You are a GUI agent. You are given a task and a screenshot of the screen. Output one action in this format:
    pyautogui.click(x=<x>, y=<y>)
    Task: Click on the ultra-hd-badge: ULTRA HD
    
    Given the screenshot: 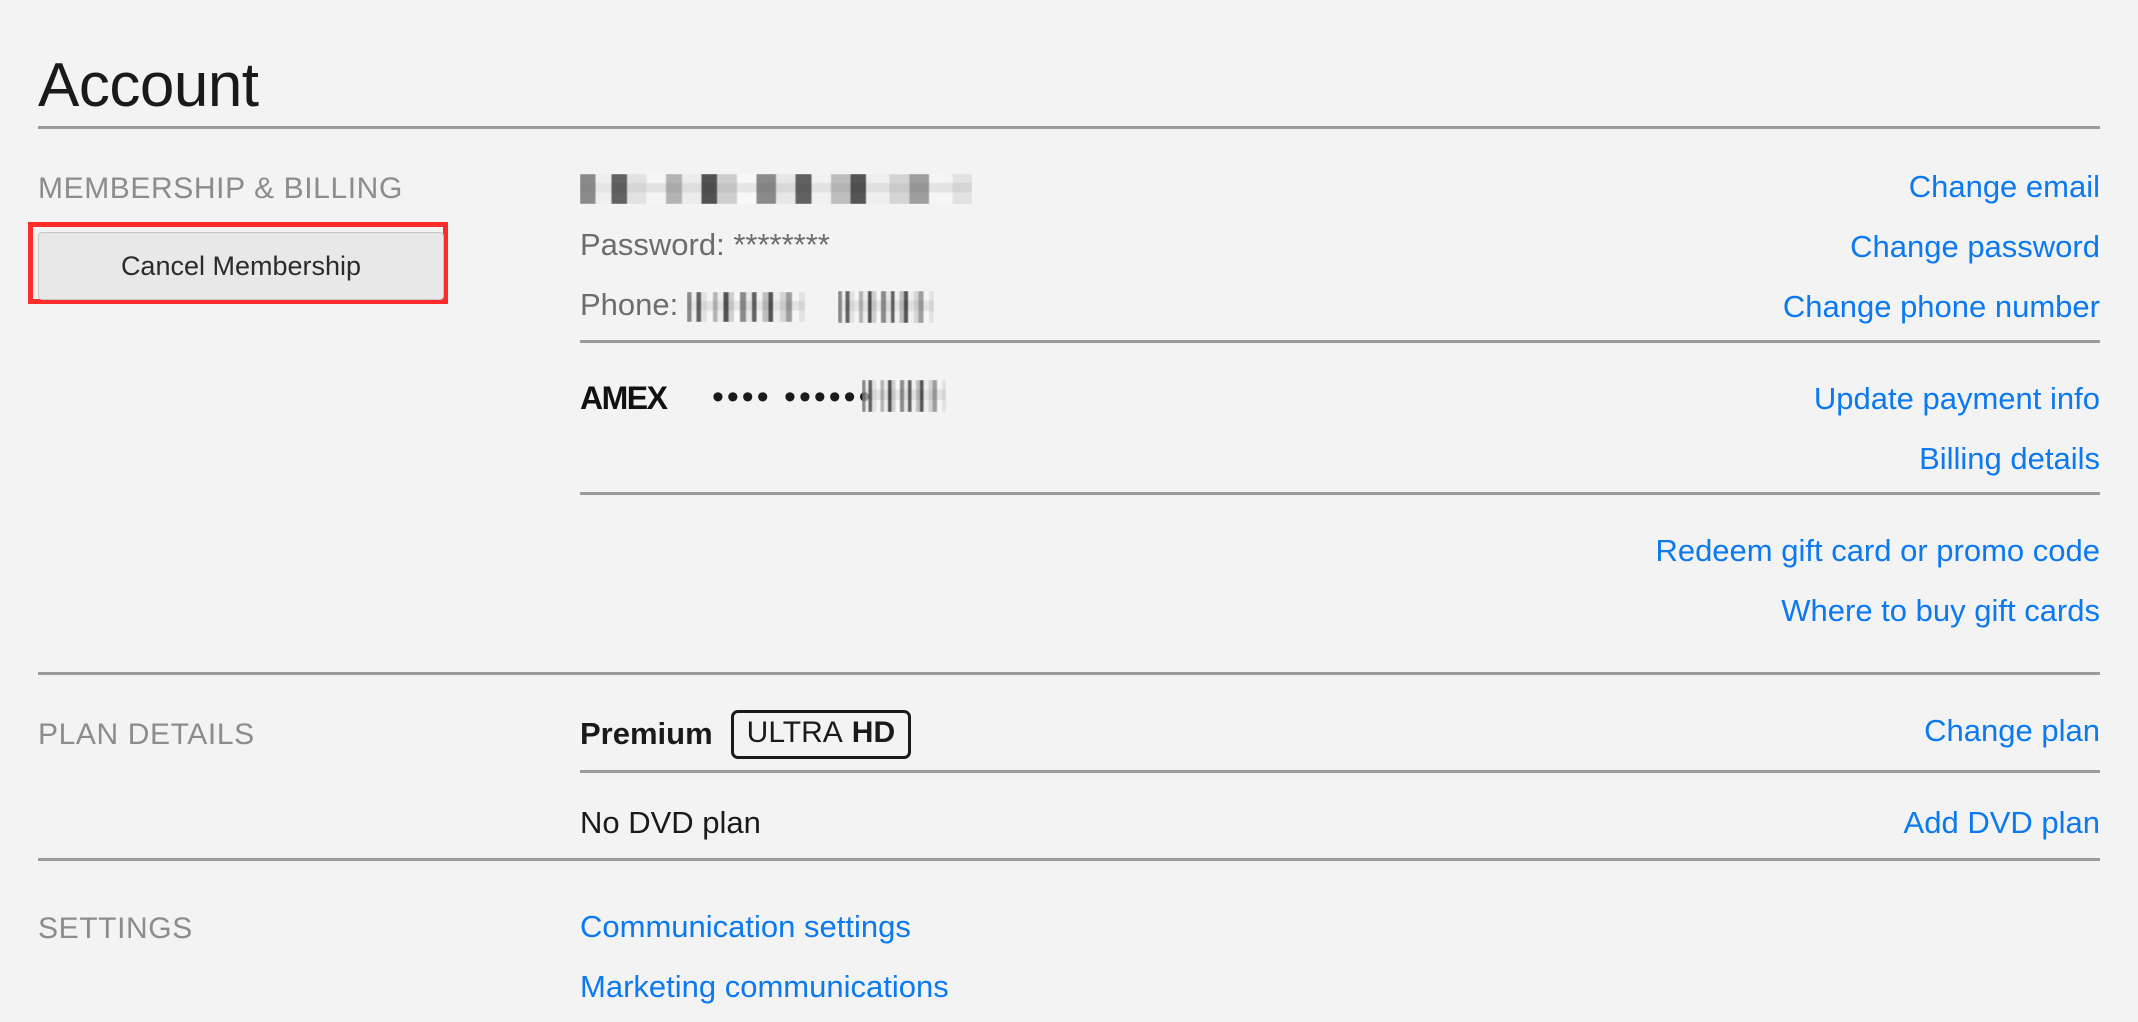 What is the action you would take?
    pyautogui.click(x=821, y=734)
    